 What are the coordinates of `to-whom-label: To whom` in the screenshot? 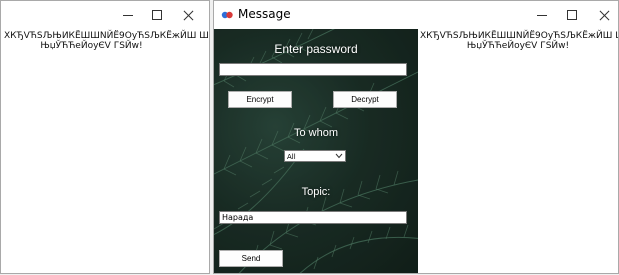 It's located at (316, 133).